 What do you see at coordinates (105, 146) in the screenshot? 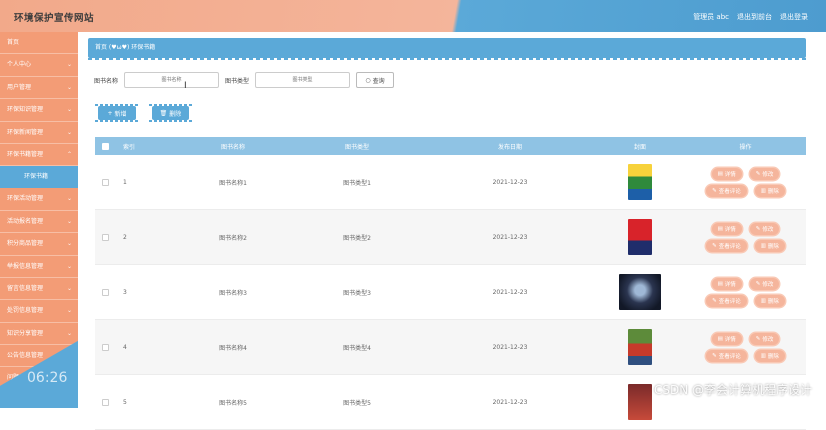
I see `select-all-checkbox` at bounding box center [105, 146].